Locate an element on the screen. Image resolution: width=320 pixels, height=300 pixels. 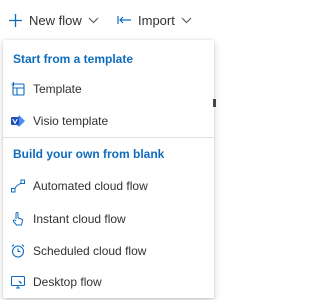
automated-flow-icon is located at coordinates (18, 186).